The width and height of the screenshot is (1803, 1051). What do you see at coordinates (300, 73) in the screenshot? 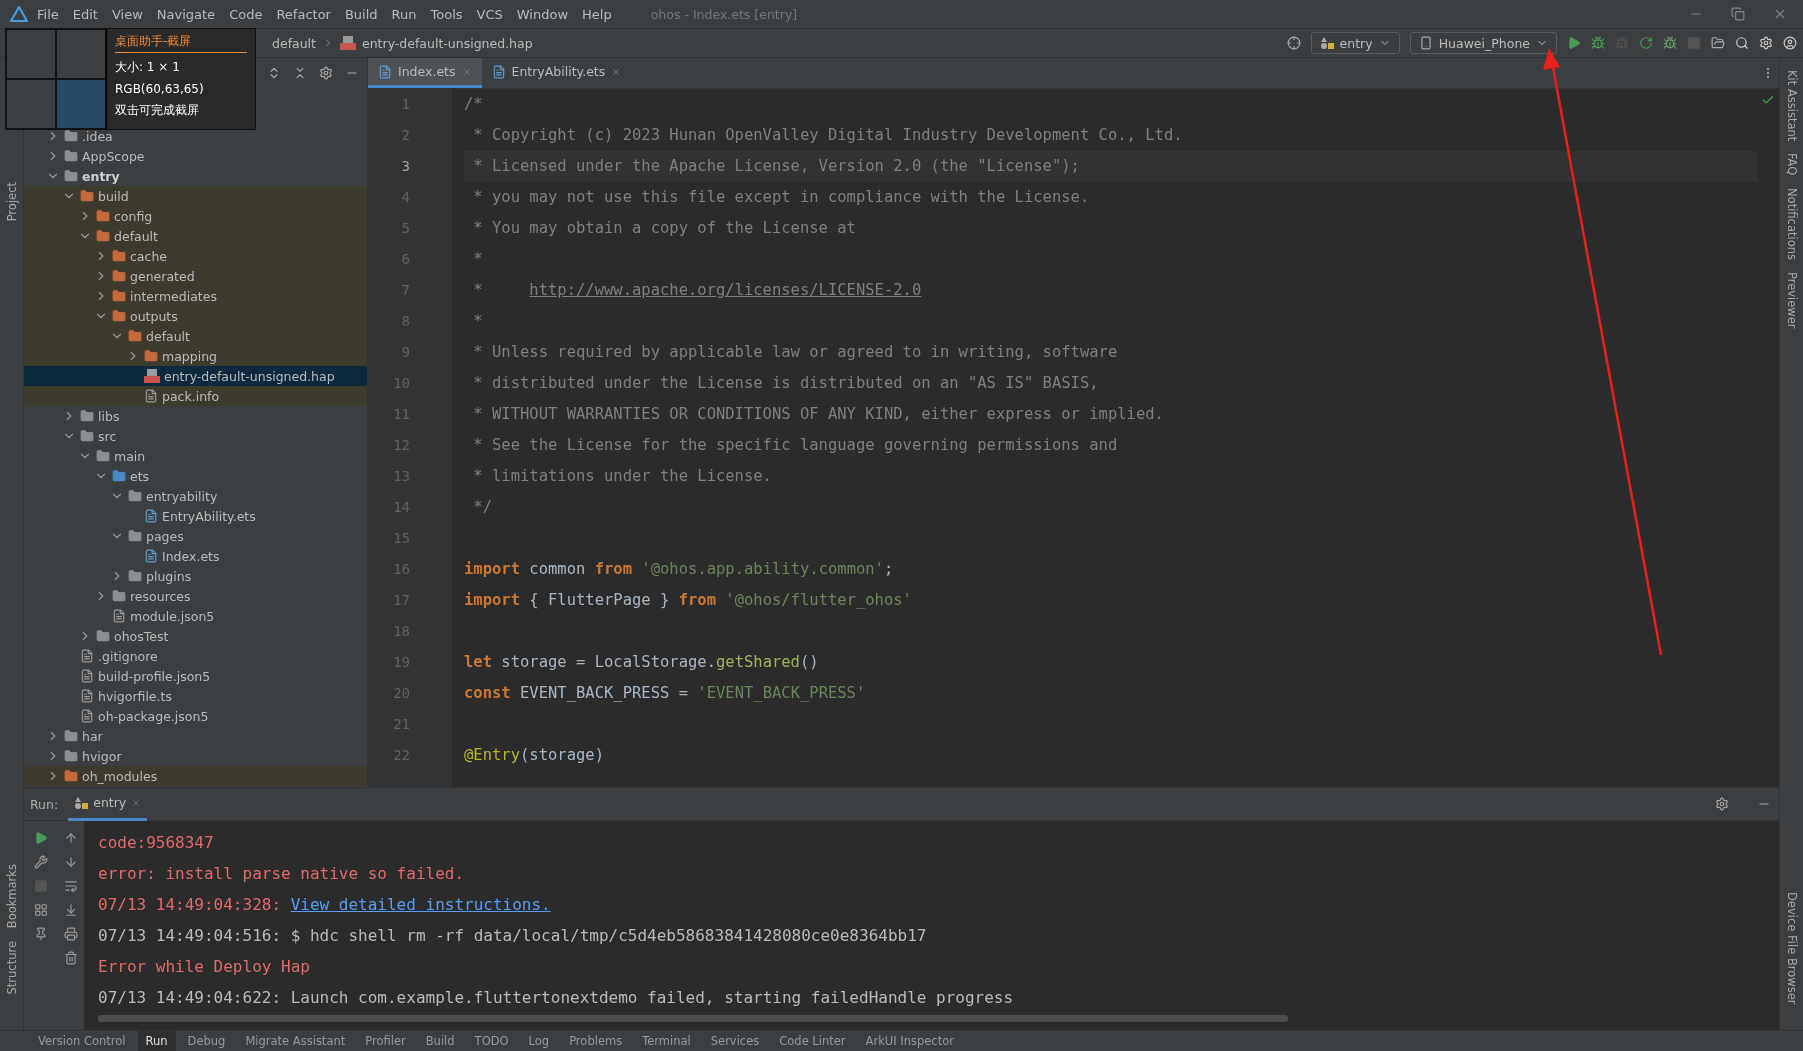
I see `collapse-all-icon` at bounding box center [300, 73].